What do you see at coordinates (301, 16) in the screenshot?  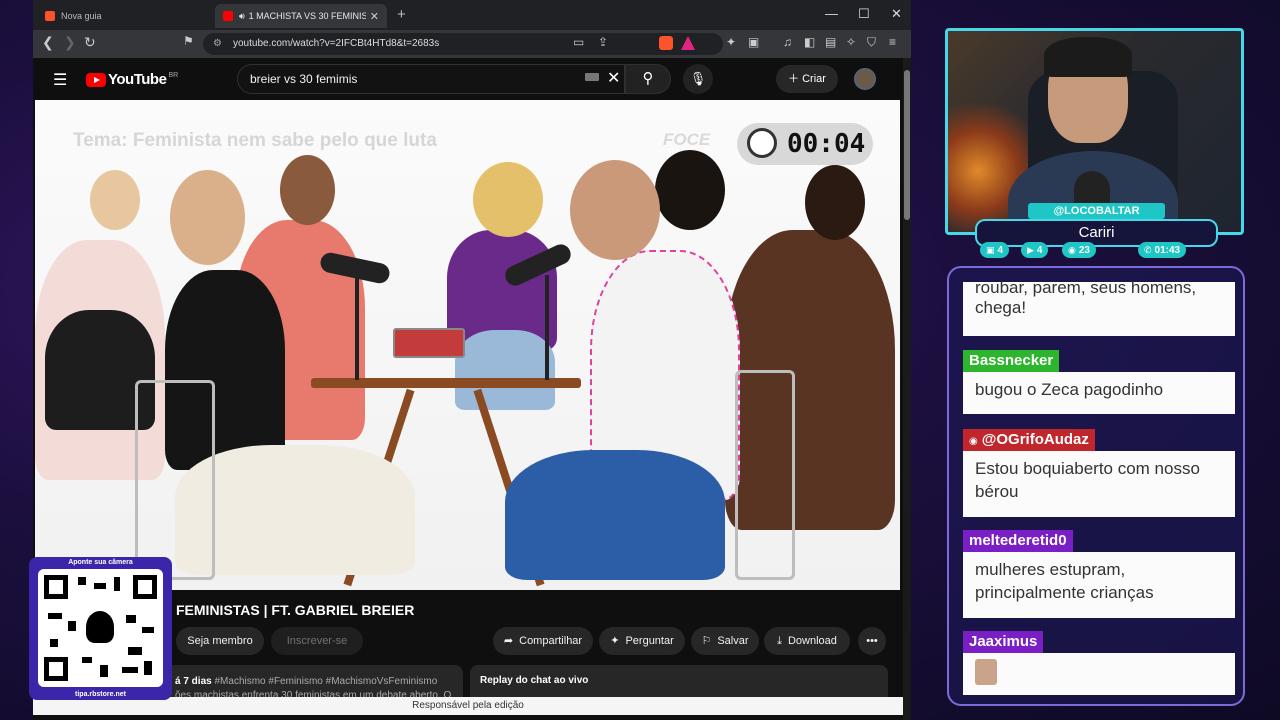 I see `tab-youtube: 🔊︎ 1 MACHISTA VS 30 FEMINISTAS | FT ✕` at bounding box center [301, 16].